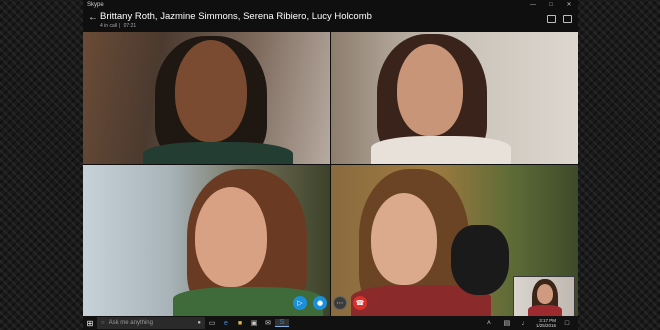 Image resolution: width=660 pixels, height=330 pixels. I want to click on taskbar-search: ○ Ask me anything ●, so click(151, 323).